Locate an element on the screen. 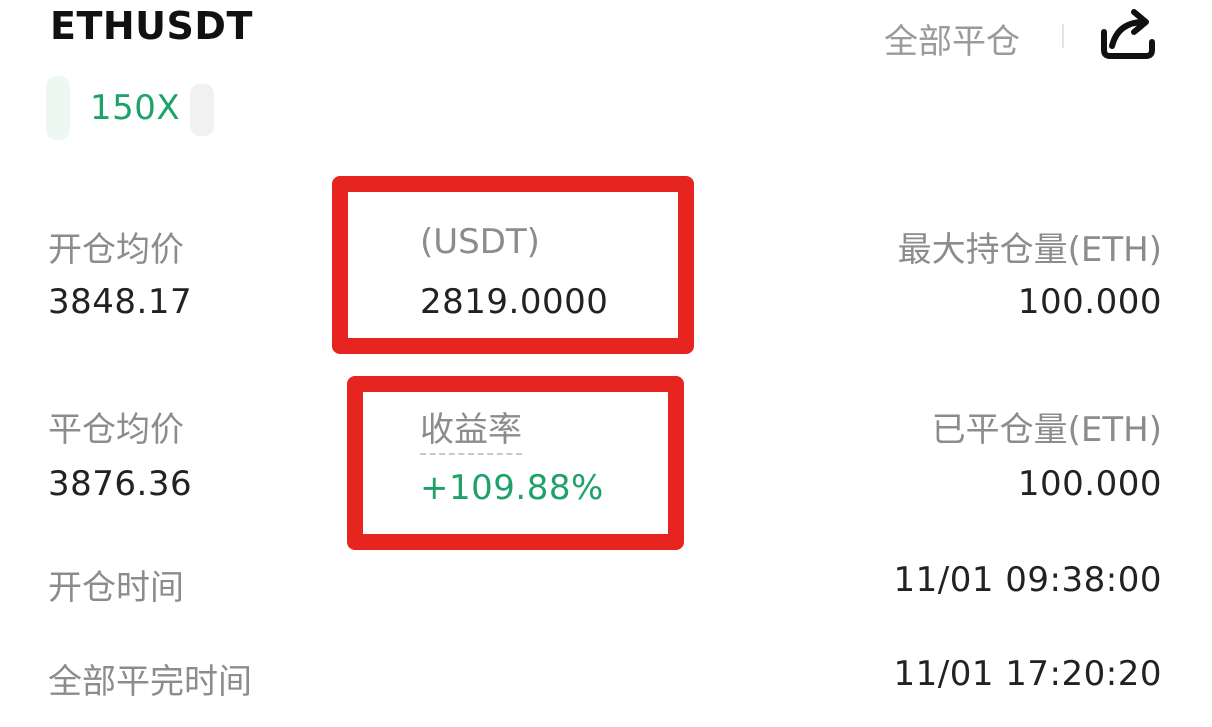  leverage-badge: 150X is located at coordinates (135, 108).